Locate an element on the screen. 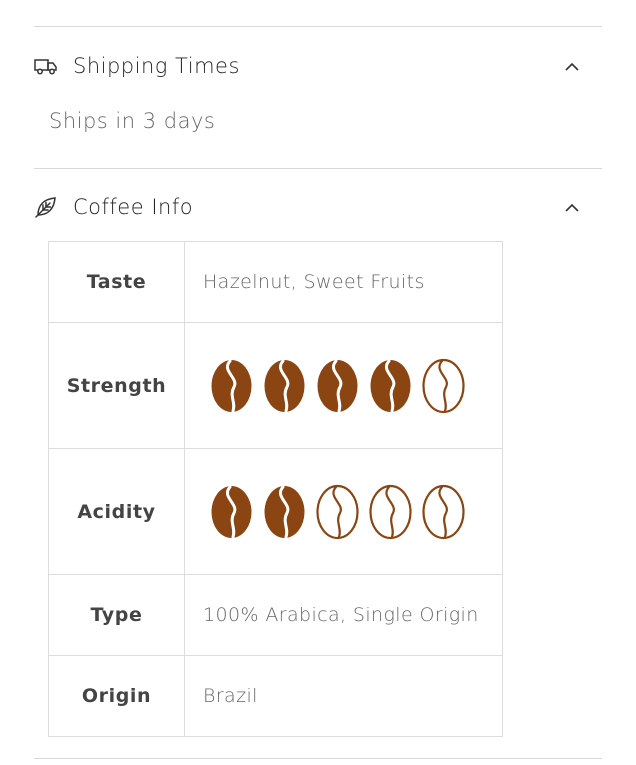 Image resolution: width=636 pixels, height=765 pixels. leaf-icon is located at coordinates (46, 207).